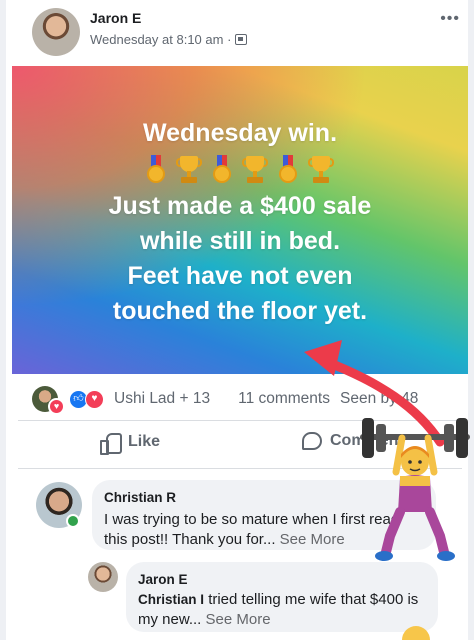  Describe the element at coordinates (56, 406) in the screenshot. I see `heart-icon: ♥` at that location.